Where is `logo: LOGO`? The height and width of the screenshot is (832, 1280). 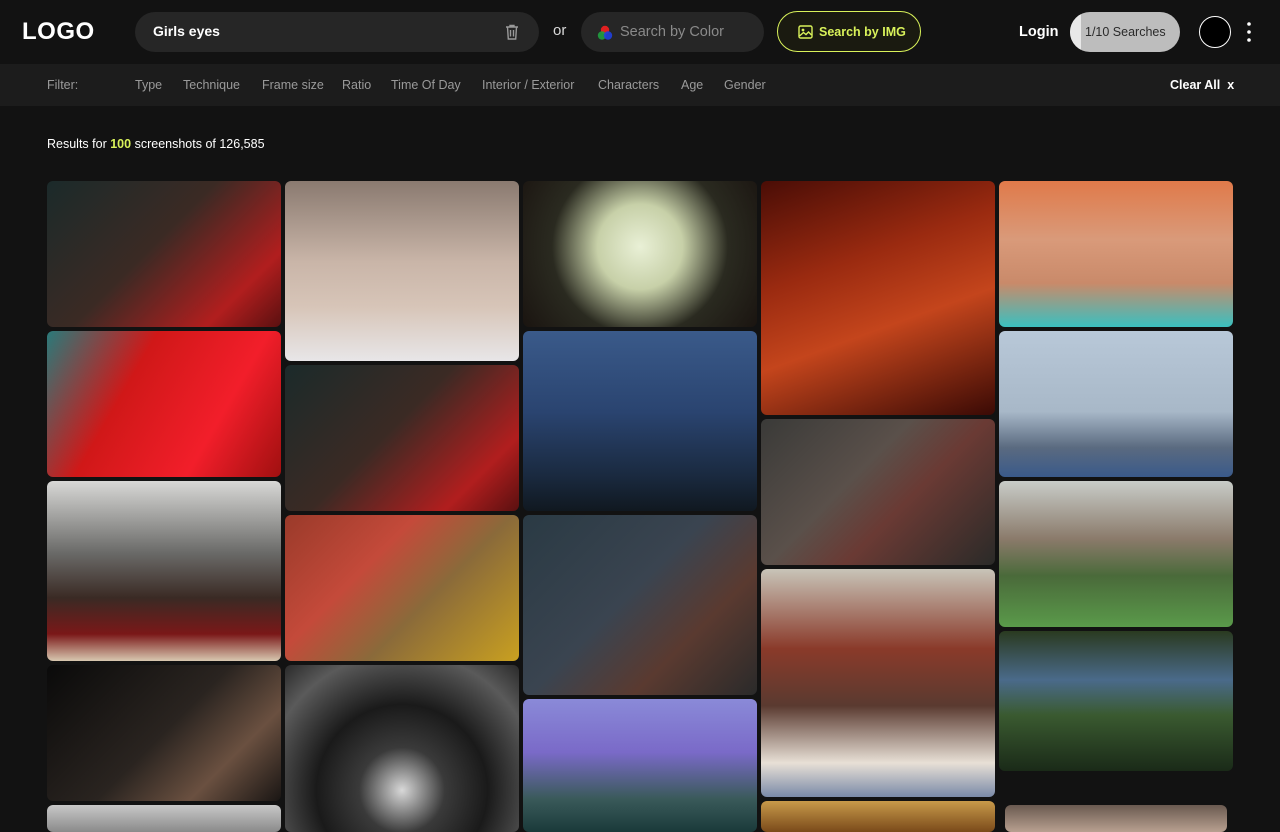 logo: LOGO is located at coordinates (58, 32).